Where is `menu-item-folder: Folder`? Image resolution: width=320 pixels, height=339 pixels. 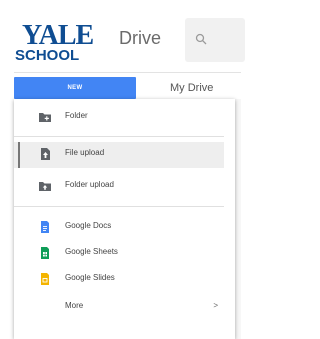 menu-item-folder: Folder is located at coordinates (119, 118).